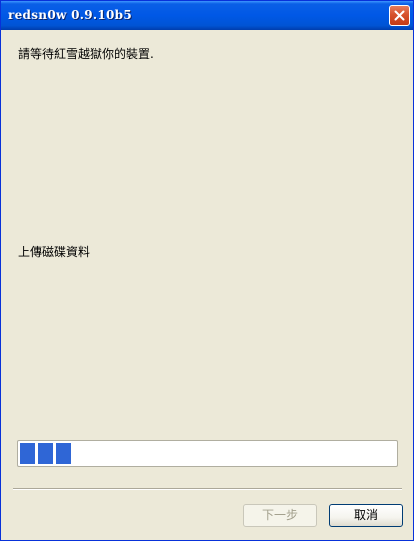 The image size is (414, 541). What do you see at coordinates (207, 15) in the screenshot?
I see `title-bar: redsn0w 0.9.10b5` at bounding box center [207, 15].